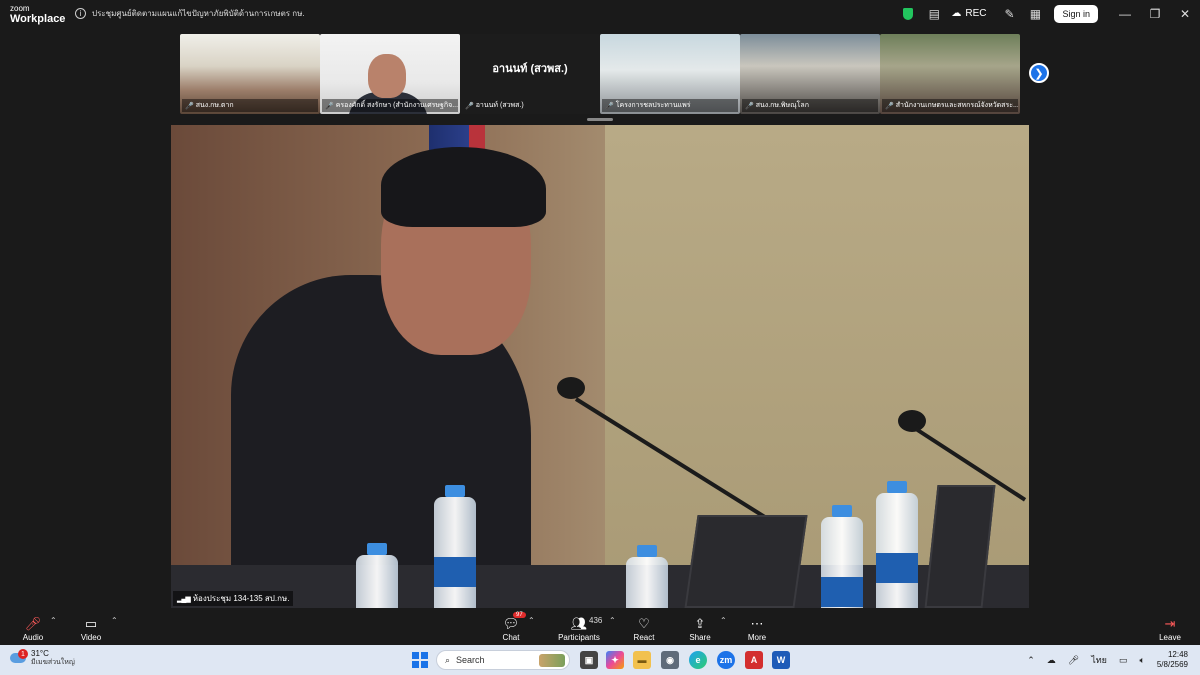 This screenshot has width=1200, height=675. Describe the element at coordinates (956, 13) in the screenshot. I see `cloud-icon: ☁` at that location.